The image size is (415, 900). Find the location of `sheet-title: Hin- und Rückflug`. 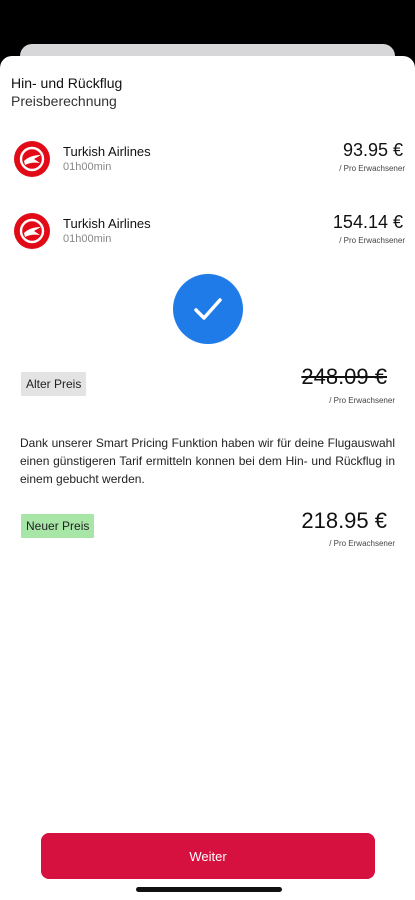

sheet-title: Hin- und Rückflug is located at coordinates (67, 83).